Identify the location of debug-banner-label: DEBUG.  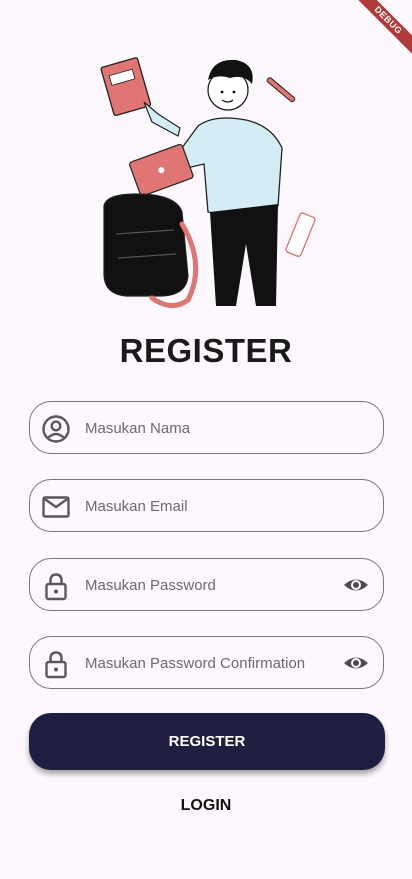
(381, 29).